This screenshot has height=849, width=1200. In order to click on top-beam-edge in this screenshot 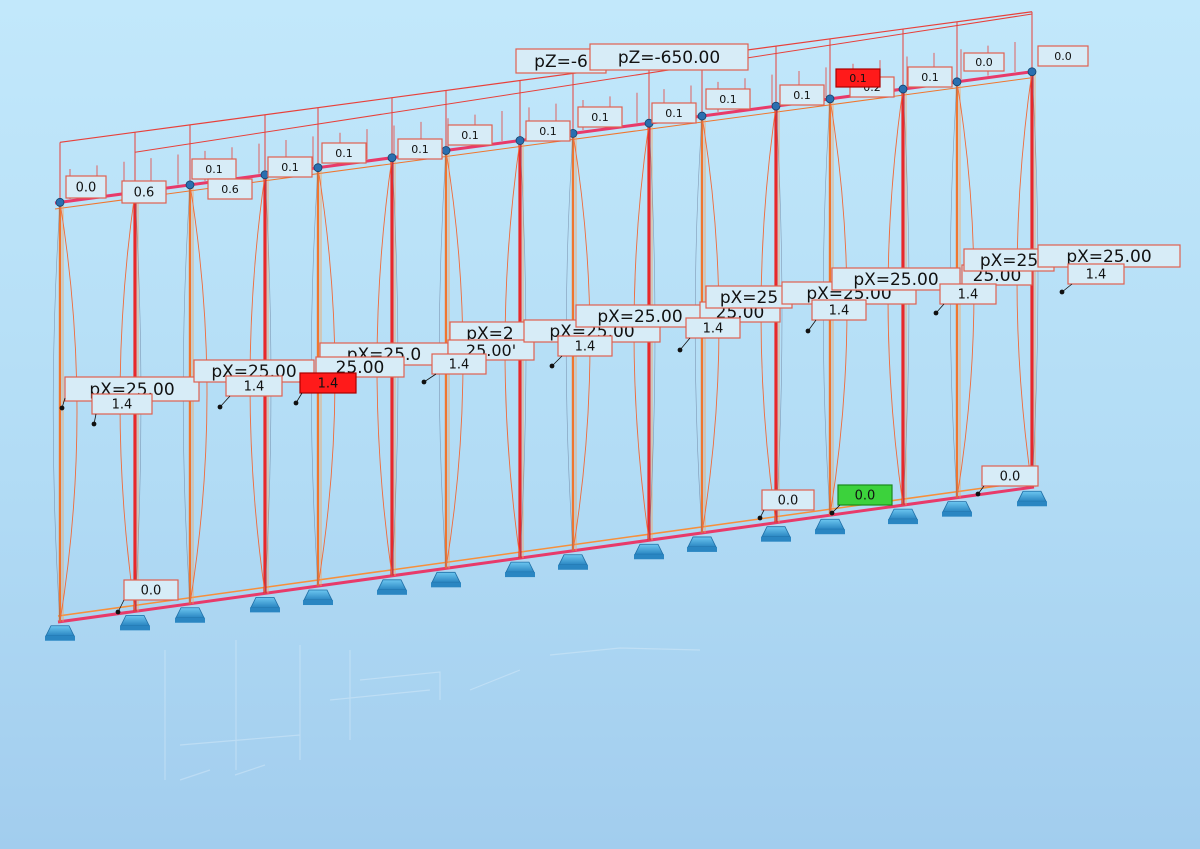, I will do `click(542, 143)`.